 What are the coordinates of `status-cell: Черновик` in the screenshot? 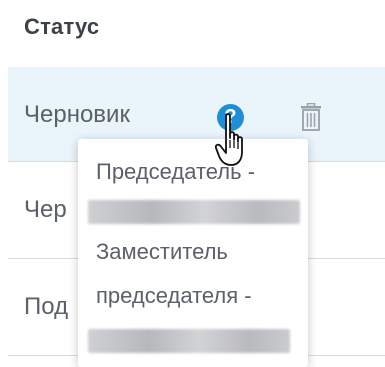 It's located at (77, 114).